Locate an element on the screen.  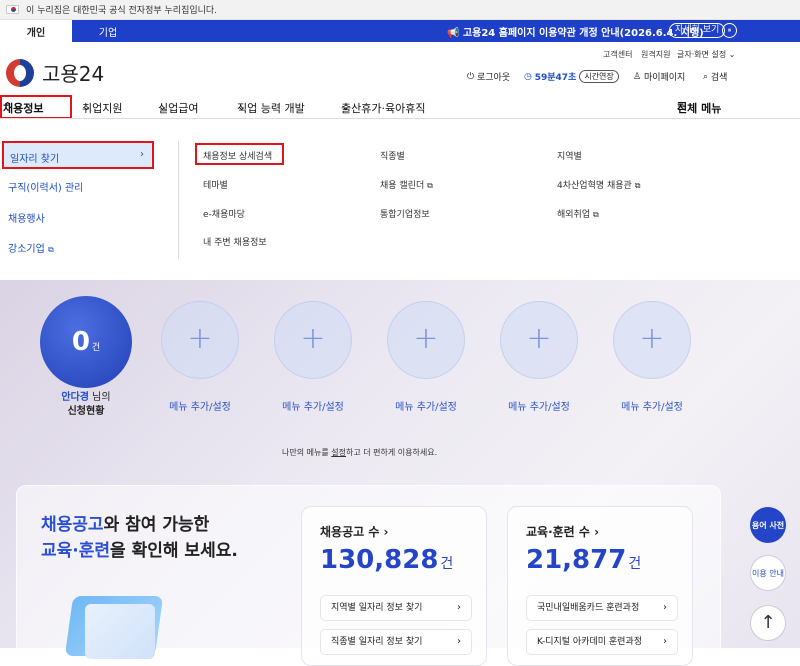
menu-item-resume: 구직(이력서) 관리 is located at coordinates (45, 186).